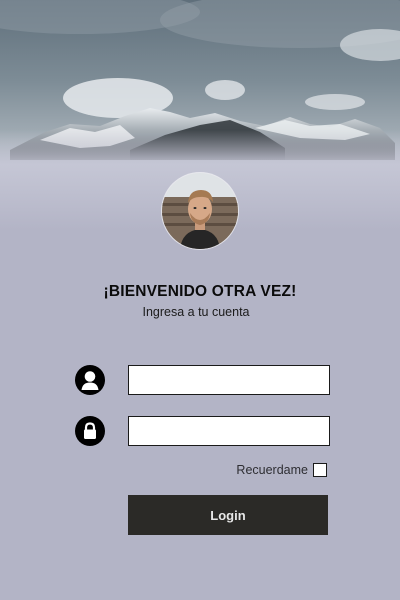 This screenshot has width=400, height=600. I want to click on login-button: Login, so click(228, 515).